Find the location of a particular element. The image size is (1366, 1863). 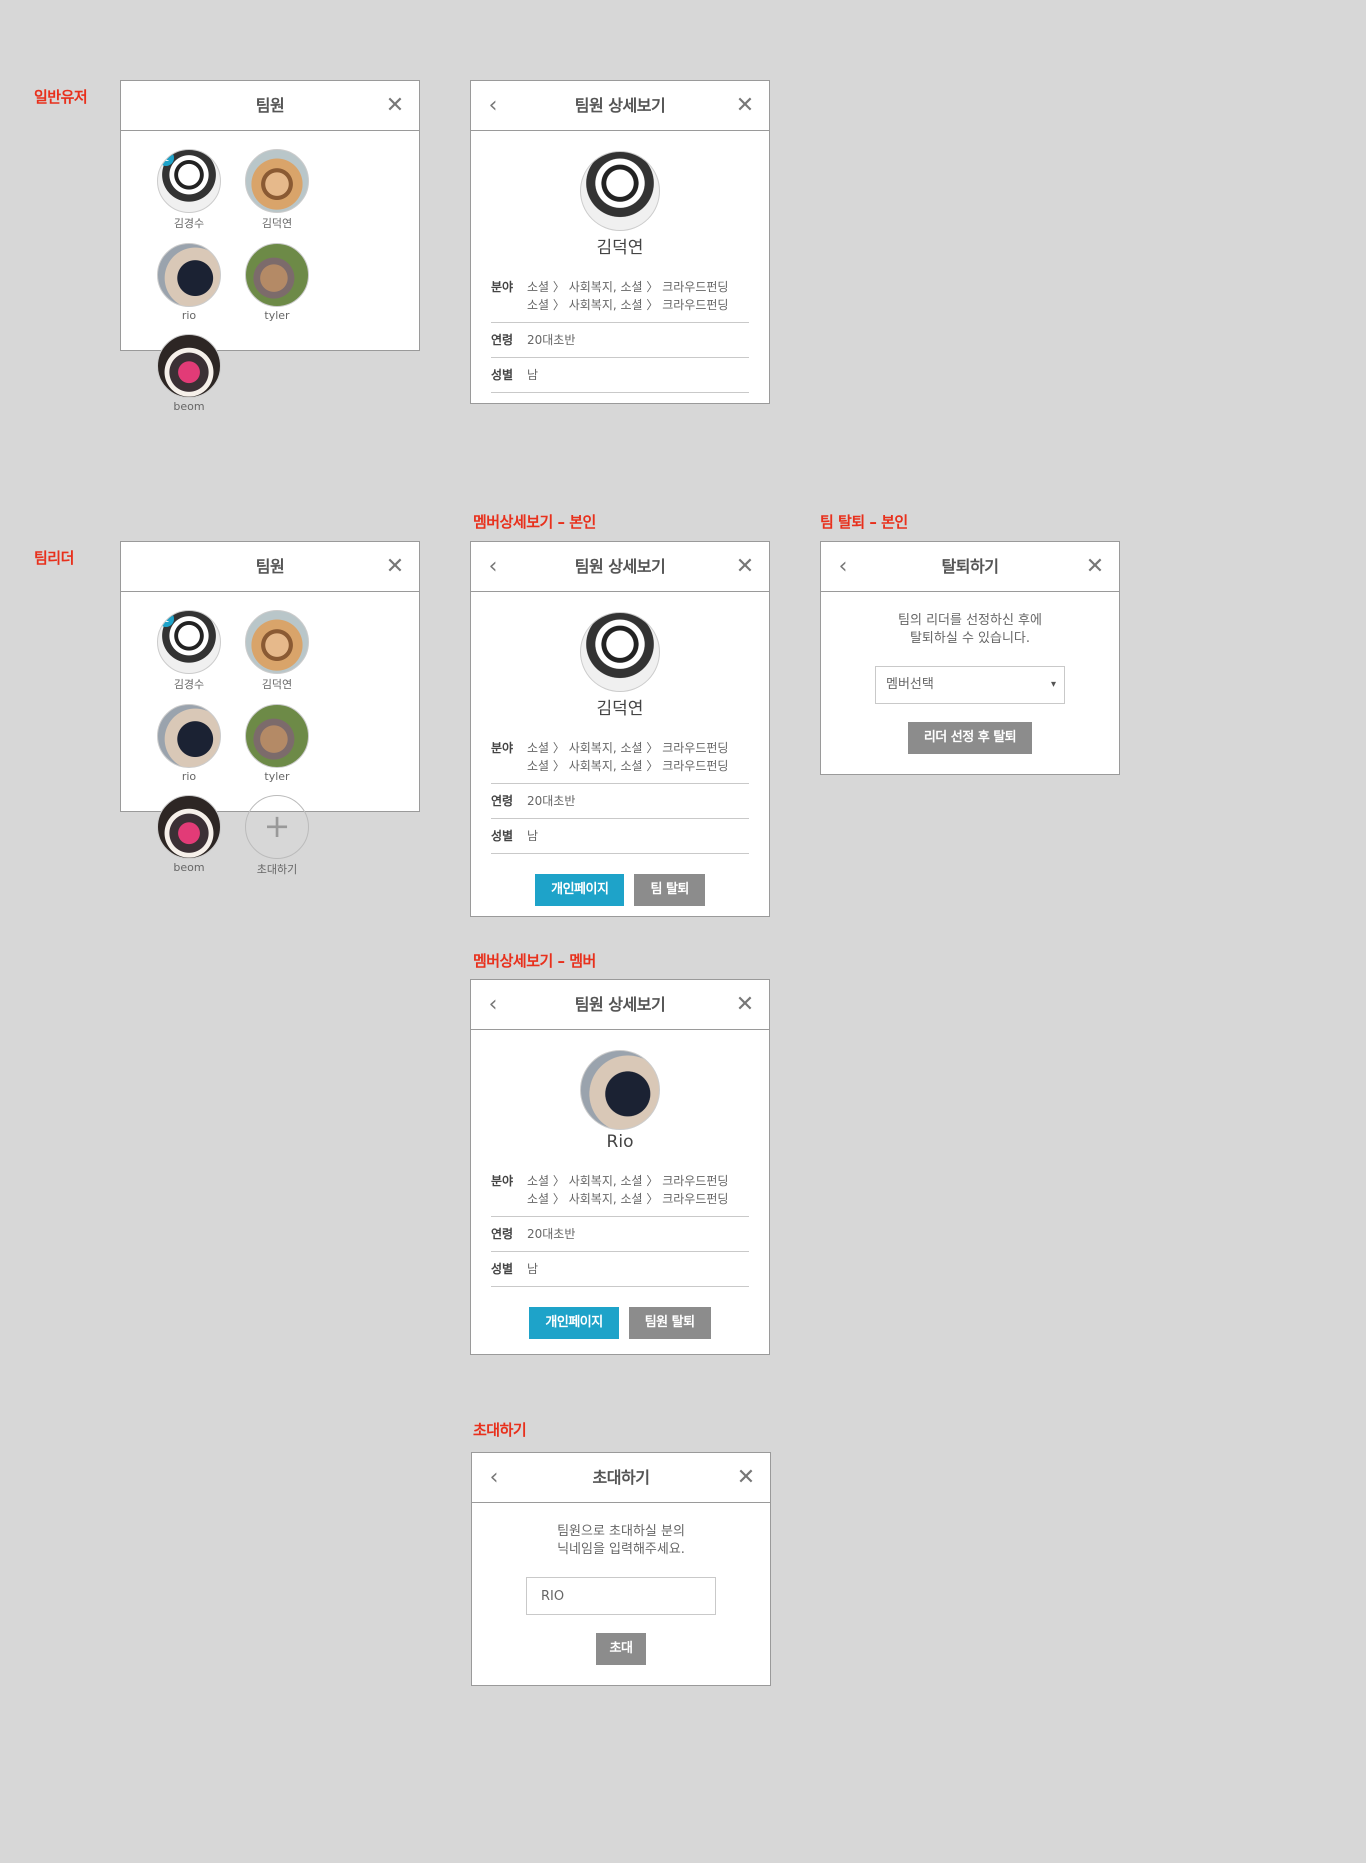

team-members-panel-user: 팀원 ✕ 1 김경수 김덕연 rio tyler beom is located at coordinates (270, 246).